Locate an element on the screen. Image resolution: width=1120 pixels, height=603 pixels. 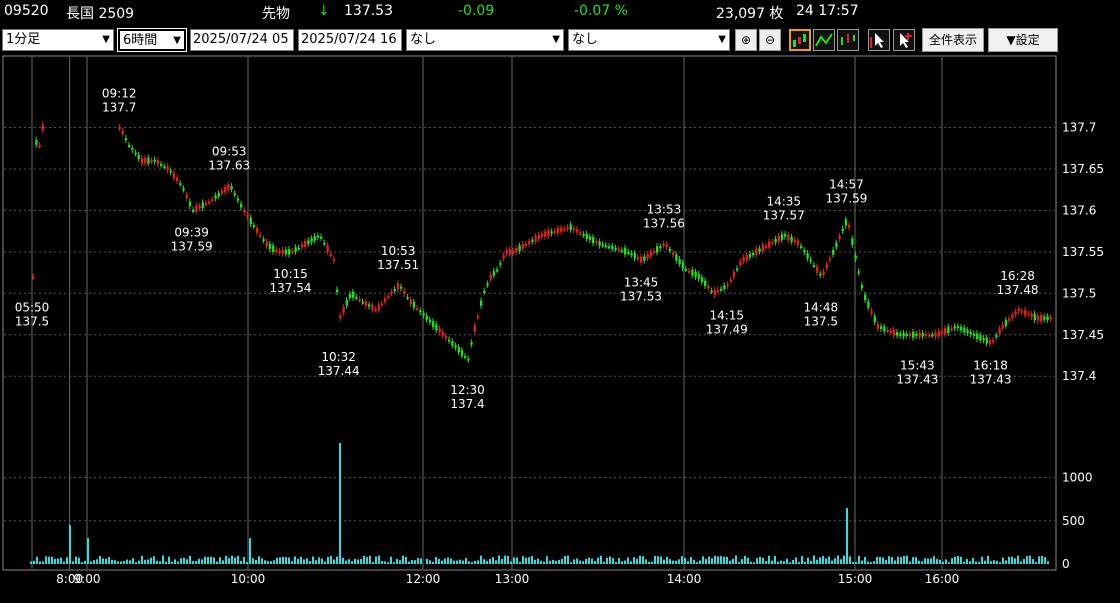
crosshair-tool-icon is located at coordinates (904, 40).